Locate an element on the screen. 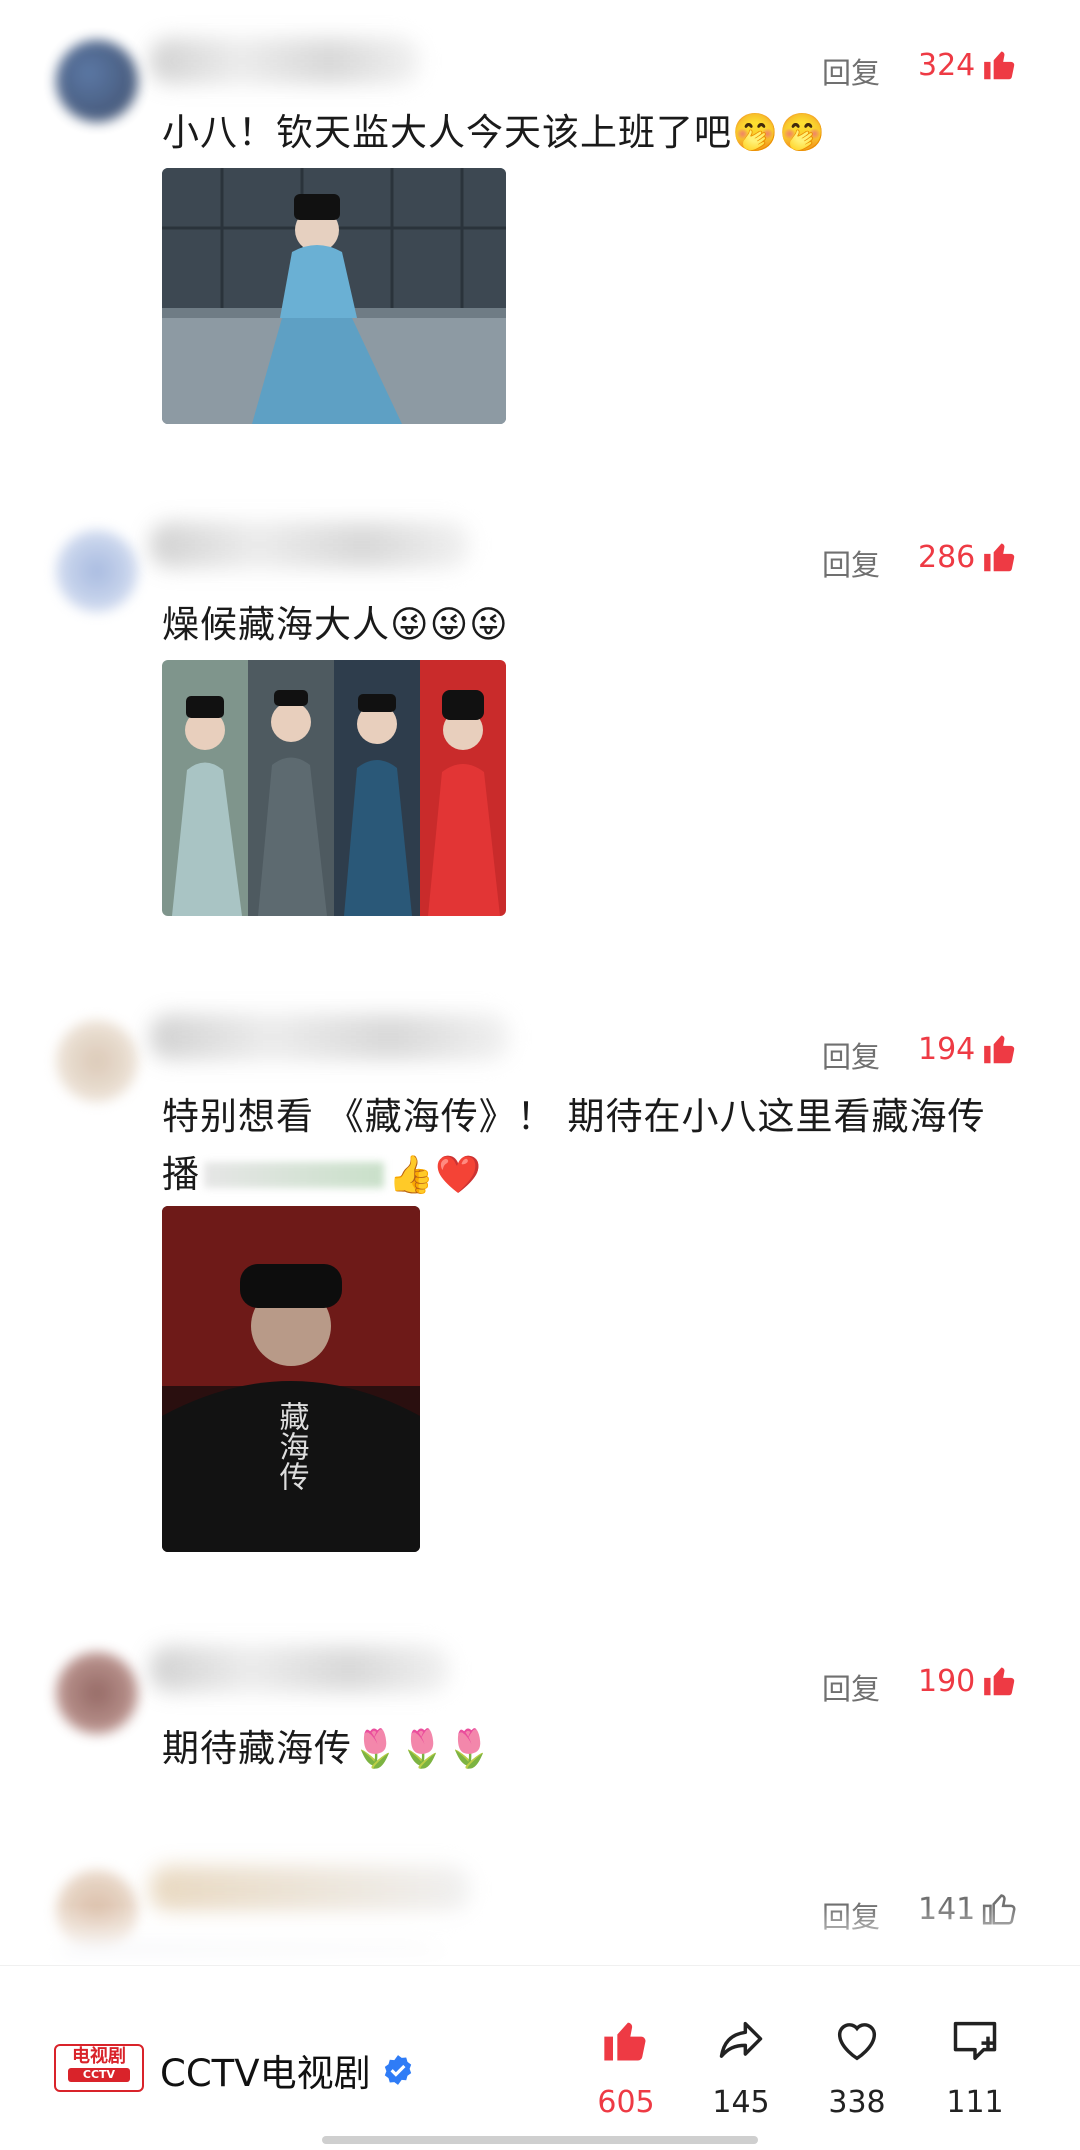 This screenshot has width=1080, height=2150. like-button: 190 is located at coordinates (968, 1681).